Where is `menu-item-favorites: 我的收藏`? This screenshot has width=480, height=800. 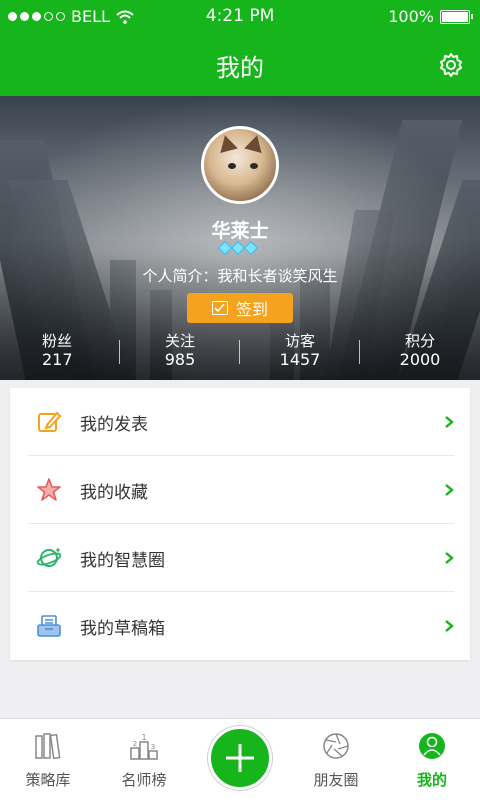 menu-item-favorites: 我的收藏 is located at coordinates (240, 490).